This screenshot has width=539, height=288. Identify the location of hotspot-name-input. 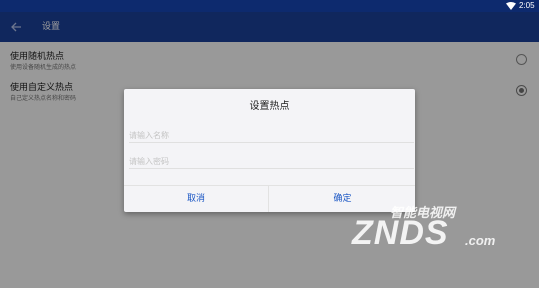
(271, 135).